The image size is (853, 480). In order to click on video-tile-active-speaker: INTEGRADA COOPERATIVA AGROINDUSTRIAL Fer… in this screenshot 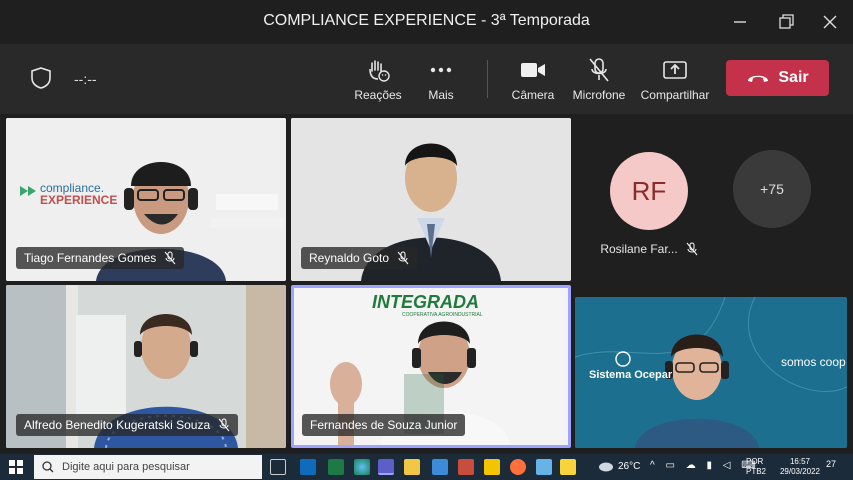, I will do `click(431, 366)`.